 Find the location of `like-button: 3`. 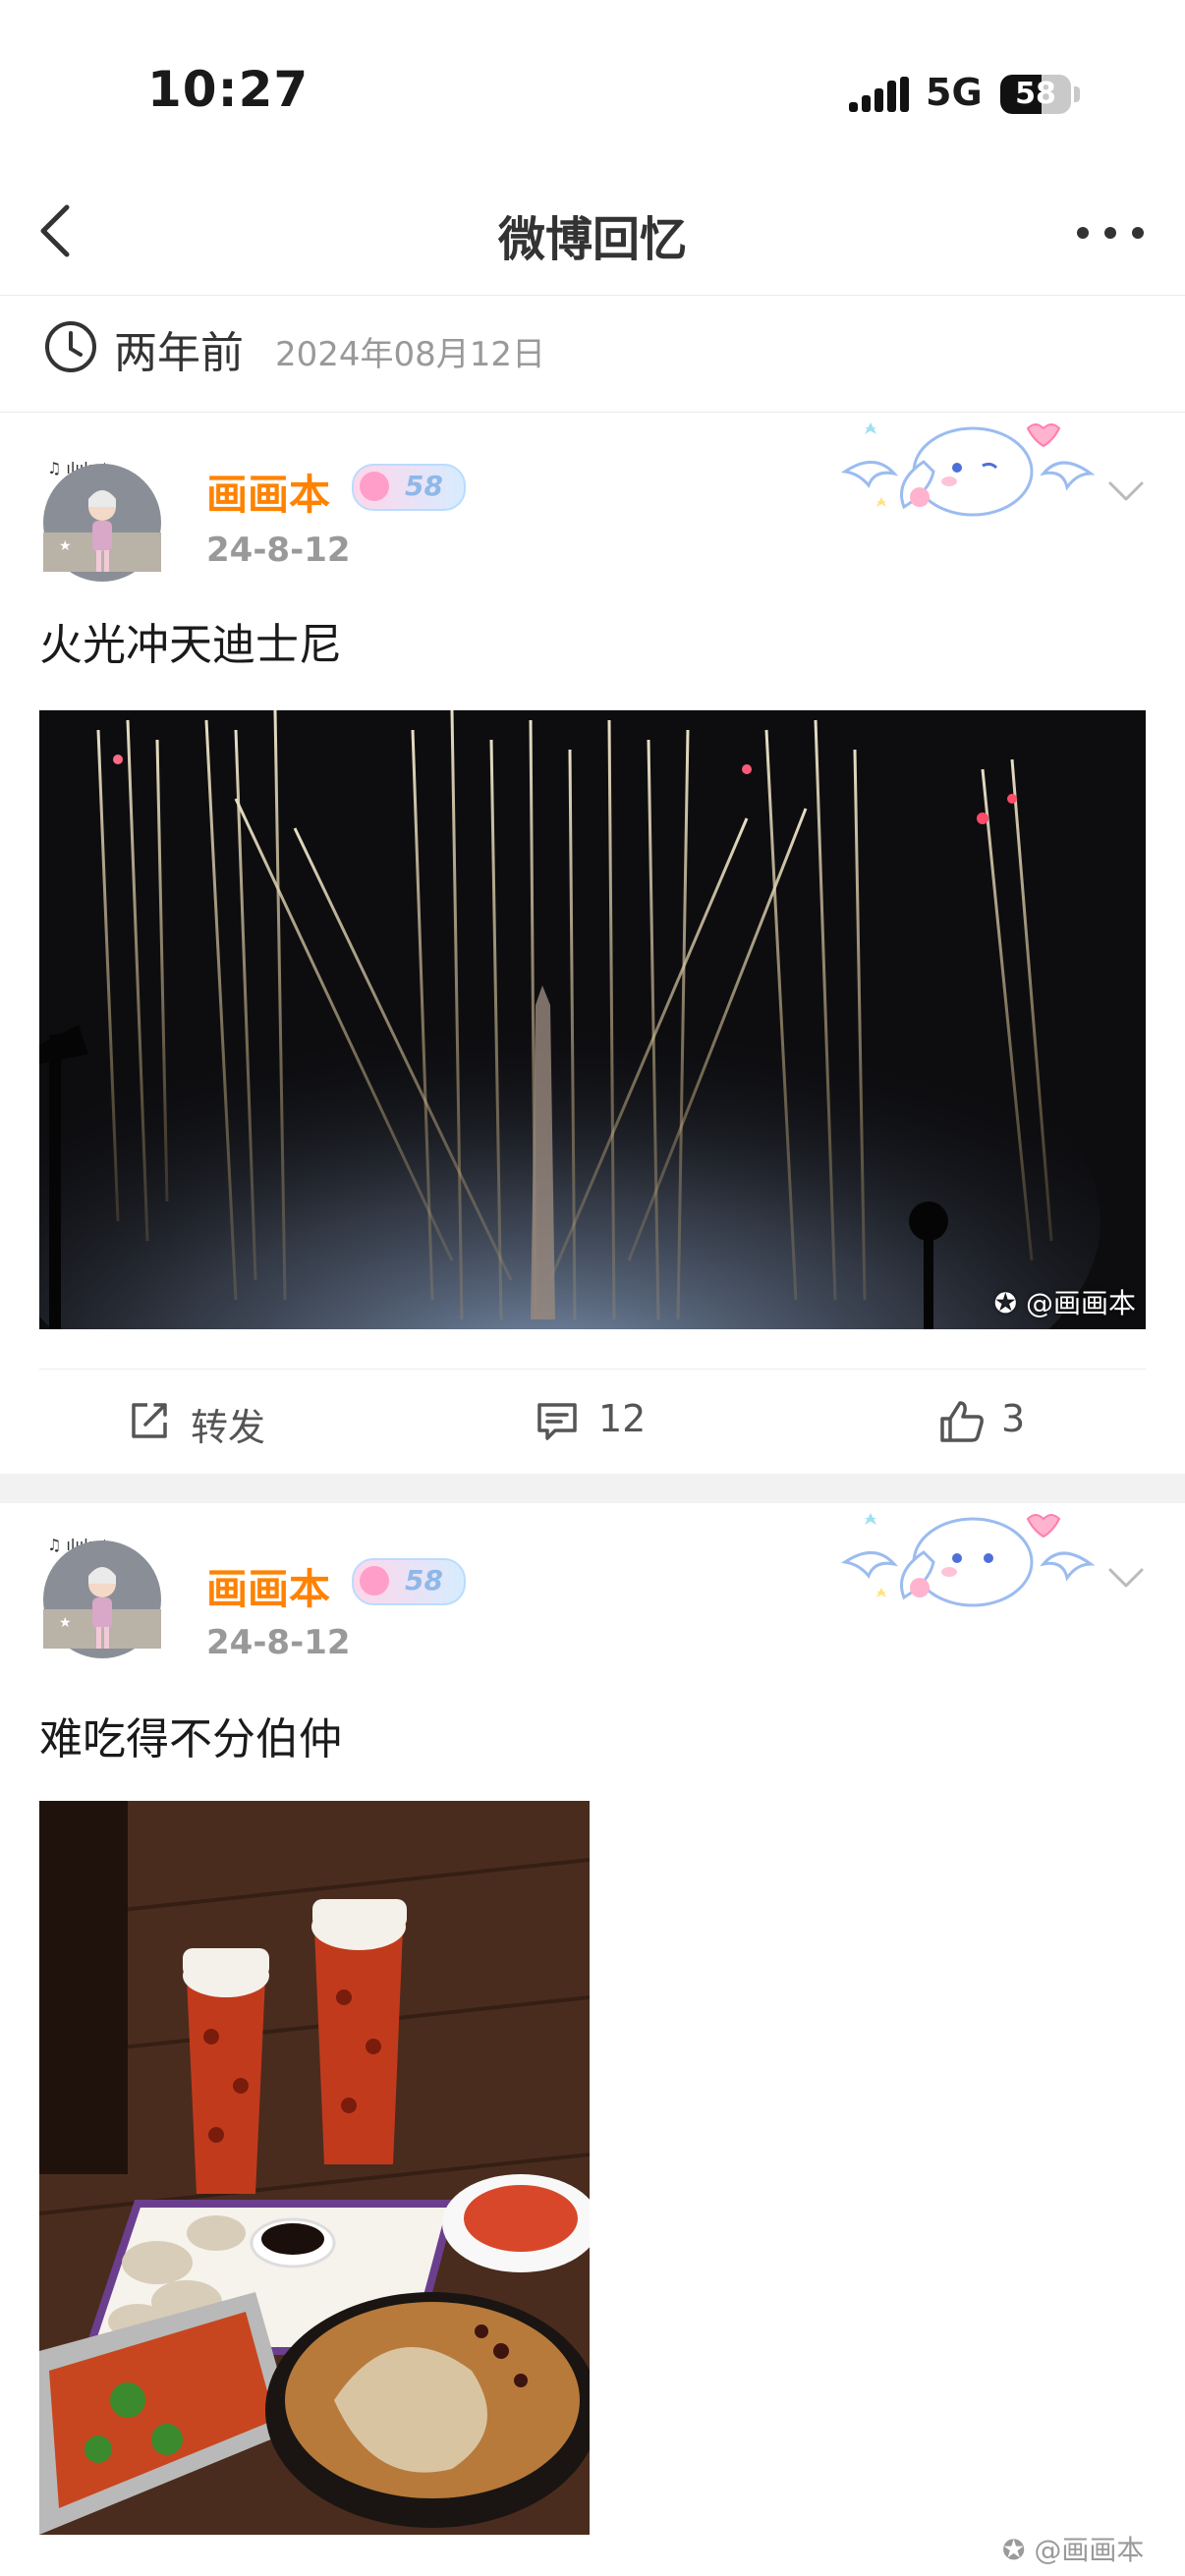

like-button: 3 is located at coordinates (1007, 1422).